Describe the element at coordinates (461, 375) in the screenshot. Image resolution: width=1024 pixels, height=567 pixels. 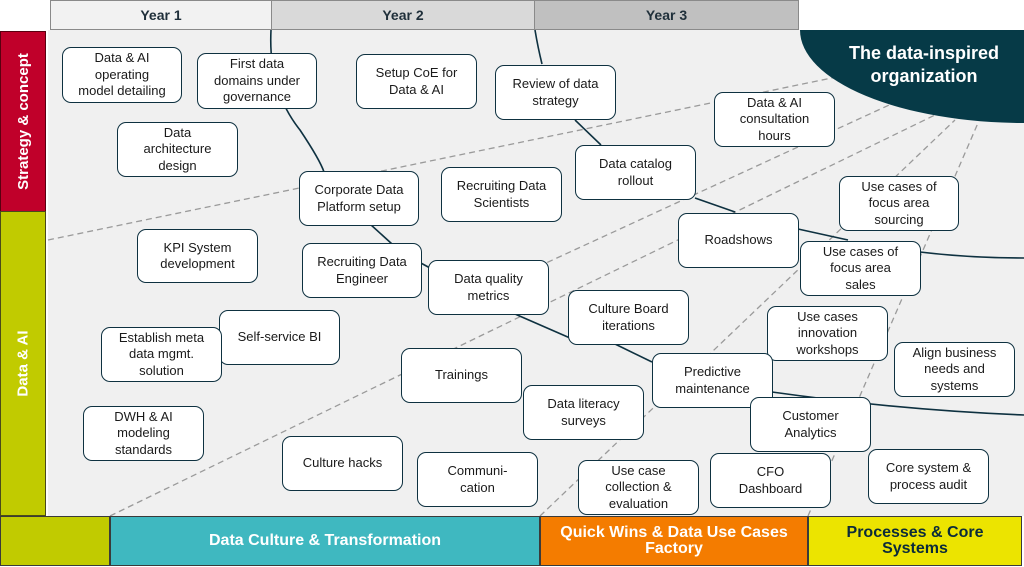
I see `node-trainings: Trainings` at that location.